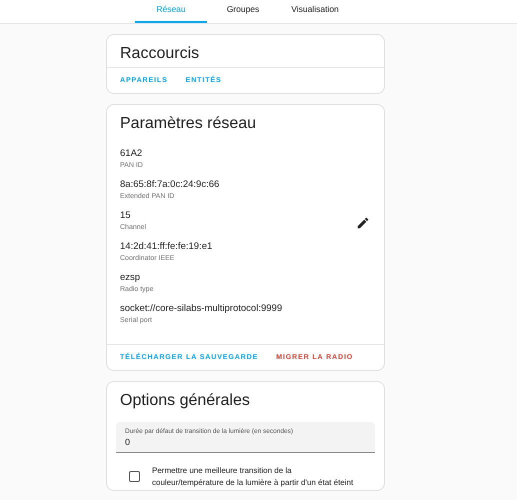 This screenshot has width=517, height=500. What do you see at coordinates (131, 153) in the screenshot?
I see `setting-value: 61A2` at bounding box center [131, 153].